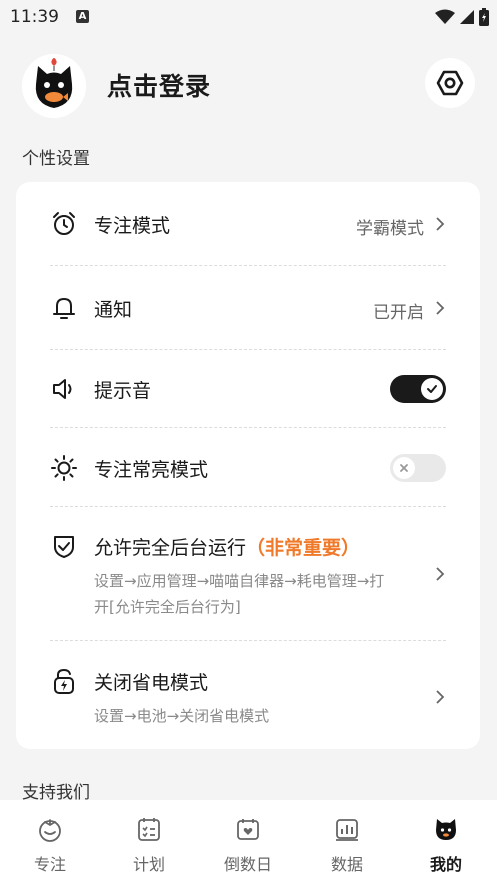 Image resolution: width=497 pixels, height=883 pixels. What do you see at coordinates (151, 683) in the screenshot?
I see `power-saving-label: 关闭省电模式` at bounding box center [151, 683].